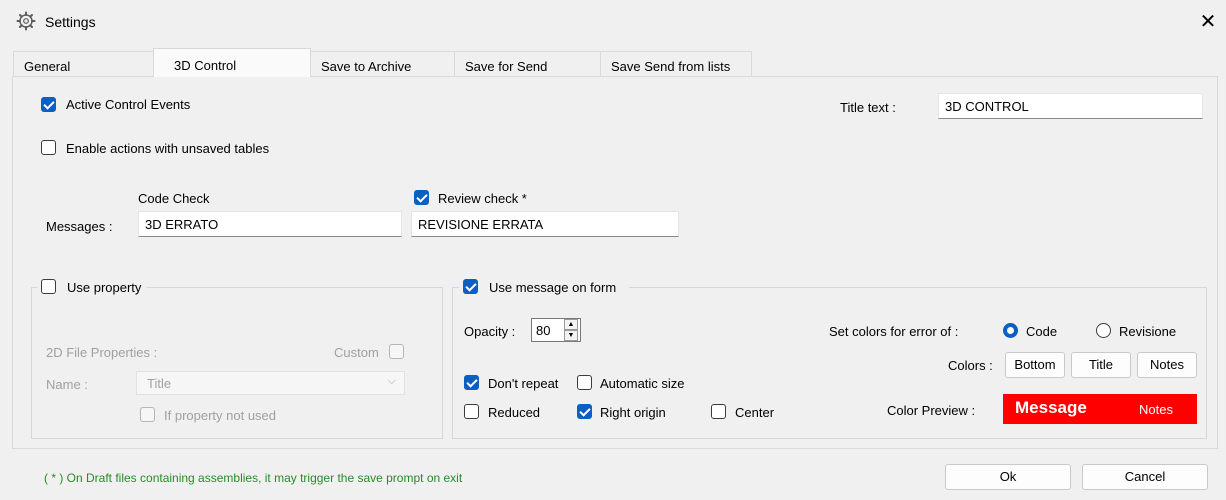  I want to click on dont-repeat-checkbox, so click(471, 382).